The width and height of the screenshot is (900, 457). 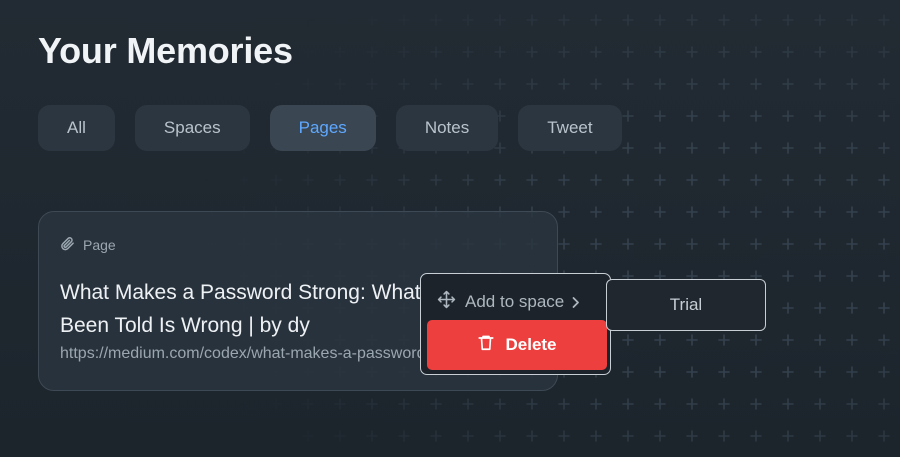 I want to click on paperclip-icon, so click(x=67, y=245).